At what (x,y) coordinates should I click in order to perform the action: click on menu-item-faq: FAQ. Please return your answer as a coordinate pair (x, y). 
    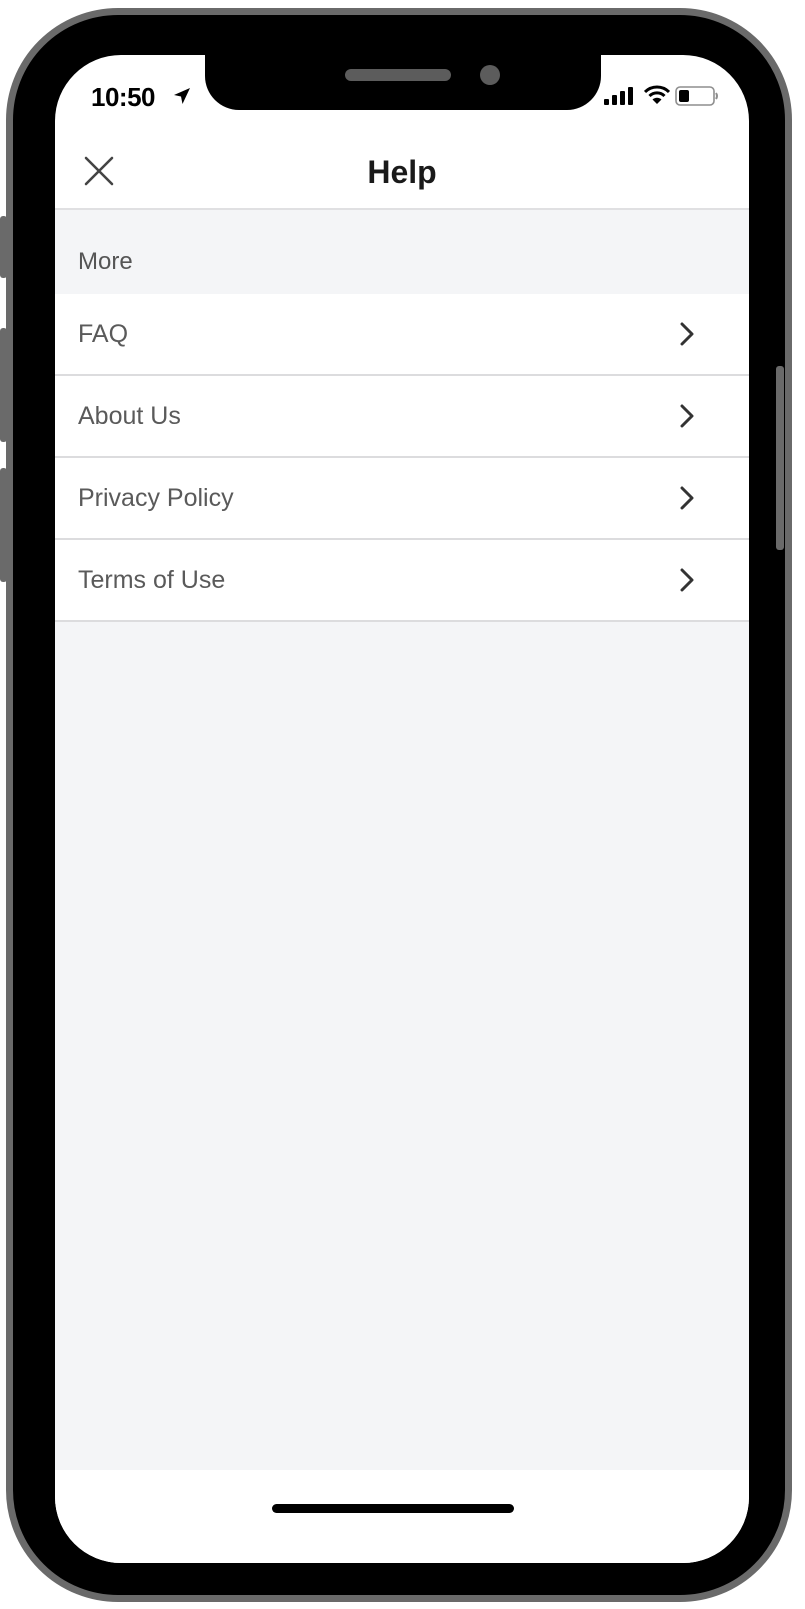
    Looking at the image, I should click on (402, 335).